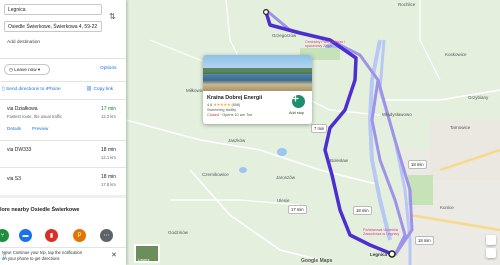 The height and width of the screenshot is (265, 500). What do you see at coordinates (89, 89) in the screenshot?
I see `link-icon: ⛓` at bounding box center [89, 89].